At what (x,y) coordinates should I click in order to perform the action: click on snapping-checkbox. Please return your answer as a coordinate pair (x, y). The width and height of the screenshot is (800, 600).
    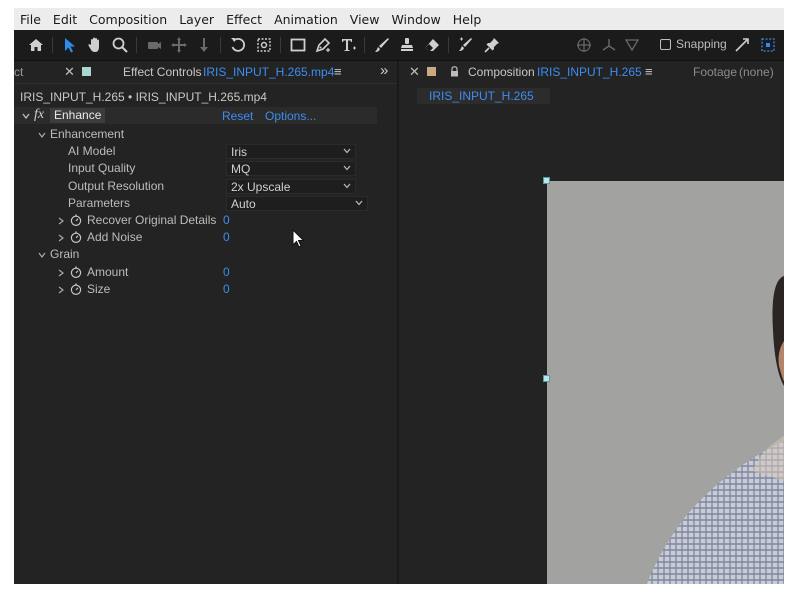
    Looking at the image, I should click on (665, 44).